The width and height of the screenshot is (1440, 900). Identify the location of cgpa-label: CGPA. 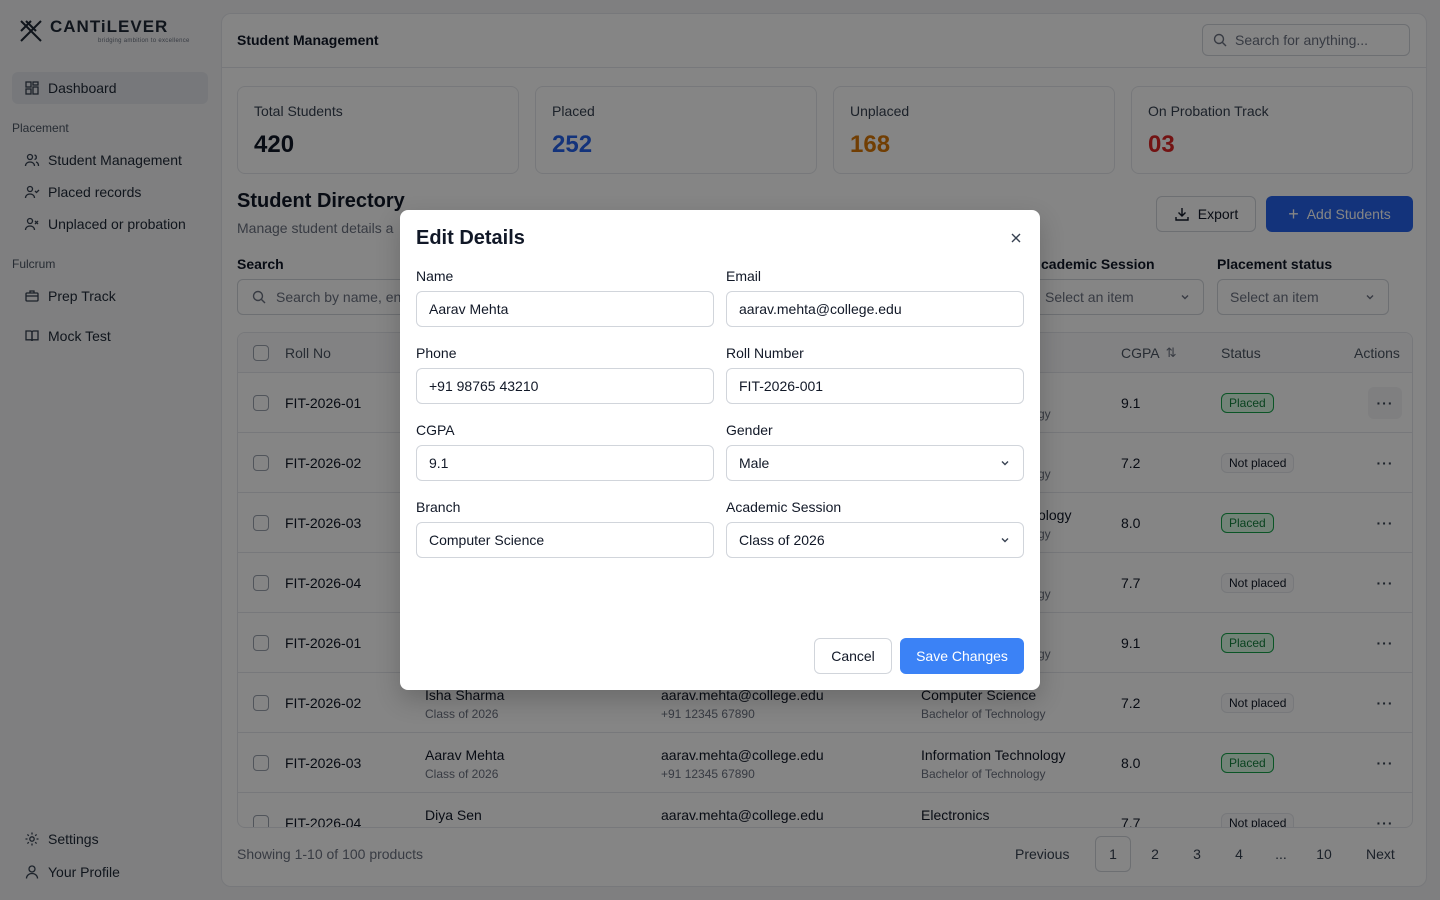
(435, 430).